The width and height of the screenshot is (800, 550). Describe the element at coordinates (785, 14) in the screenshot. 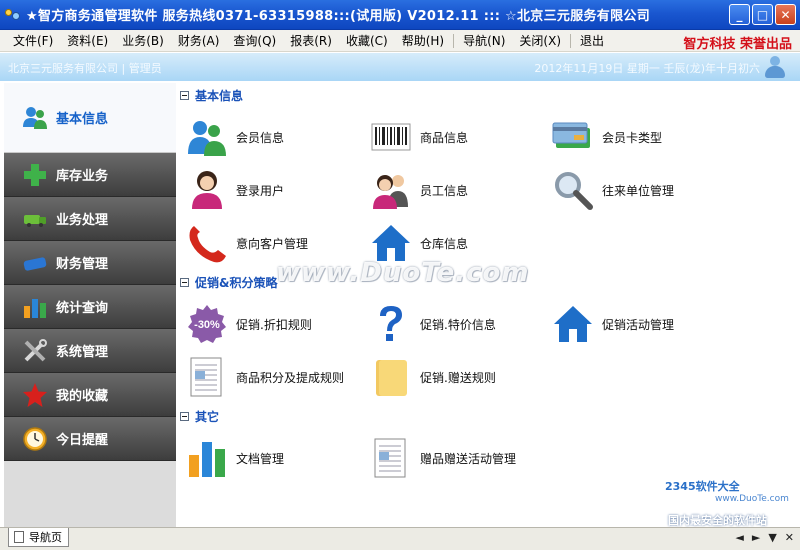

I see `close-button: ✕` at that location.